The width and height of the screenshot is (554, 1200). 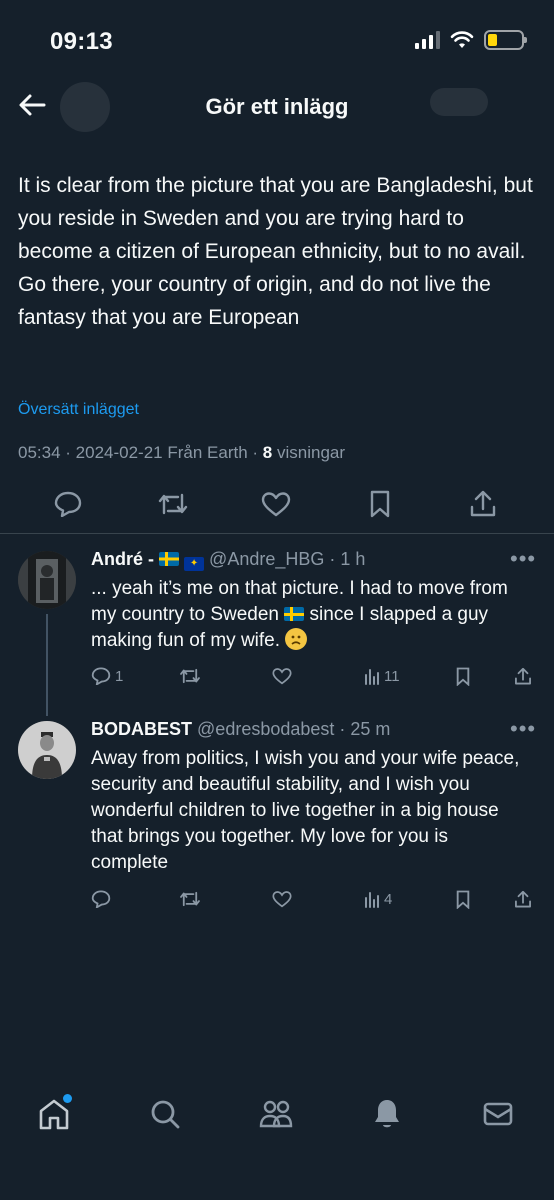 I want to click on notifications-icon, so click(x=387, y=1114).